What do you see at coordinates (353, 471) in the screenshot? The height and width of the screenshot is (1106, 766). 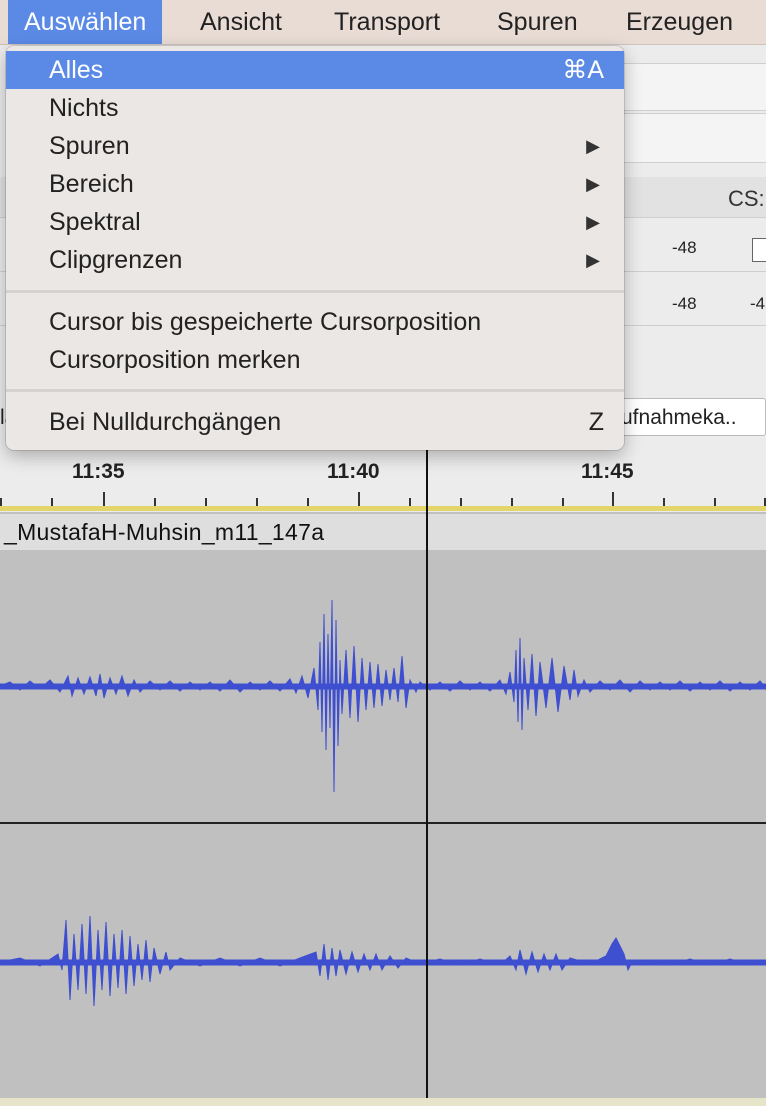 I see `ruler-label: 11:40` at bounding box center [353, 471].